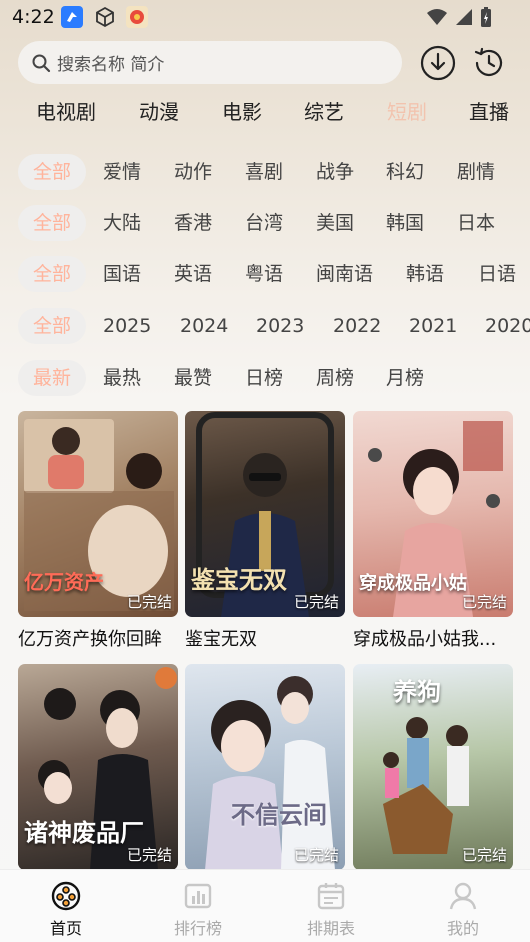 The height and width of the screenshot is (942, 530). I want to click on video-card: 养狗 已完结, so click(433, 771).